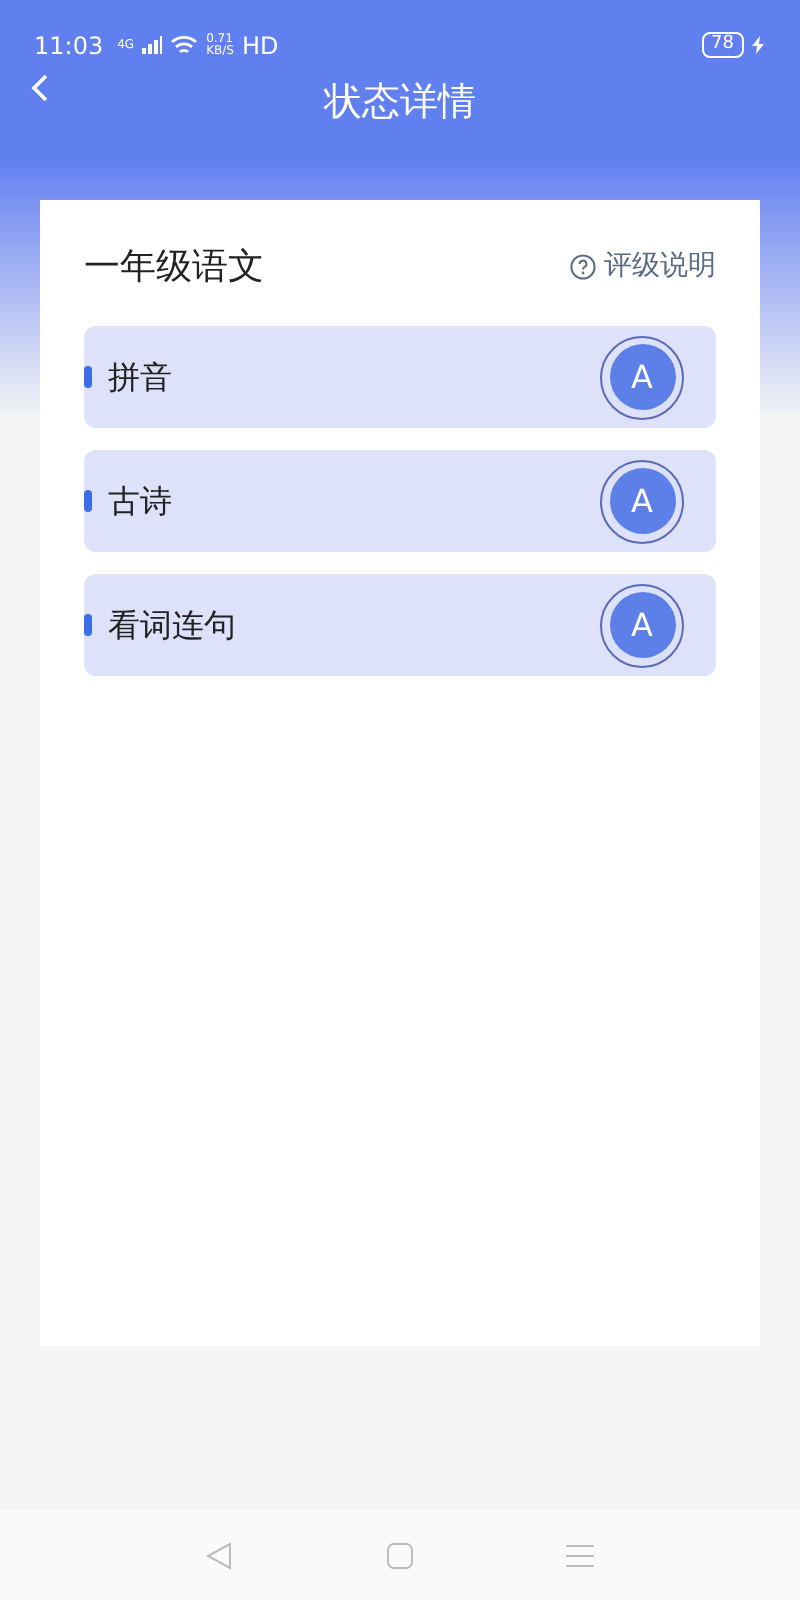  What do you see at coordinates (140, 501) in the screenshot?
I see `item-name: 古诗` at bounding box center [140, 501].